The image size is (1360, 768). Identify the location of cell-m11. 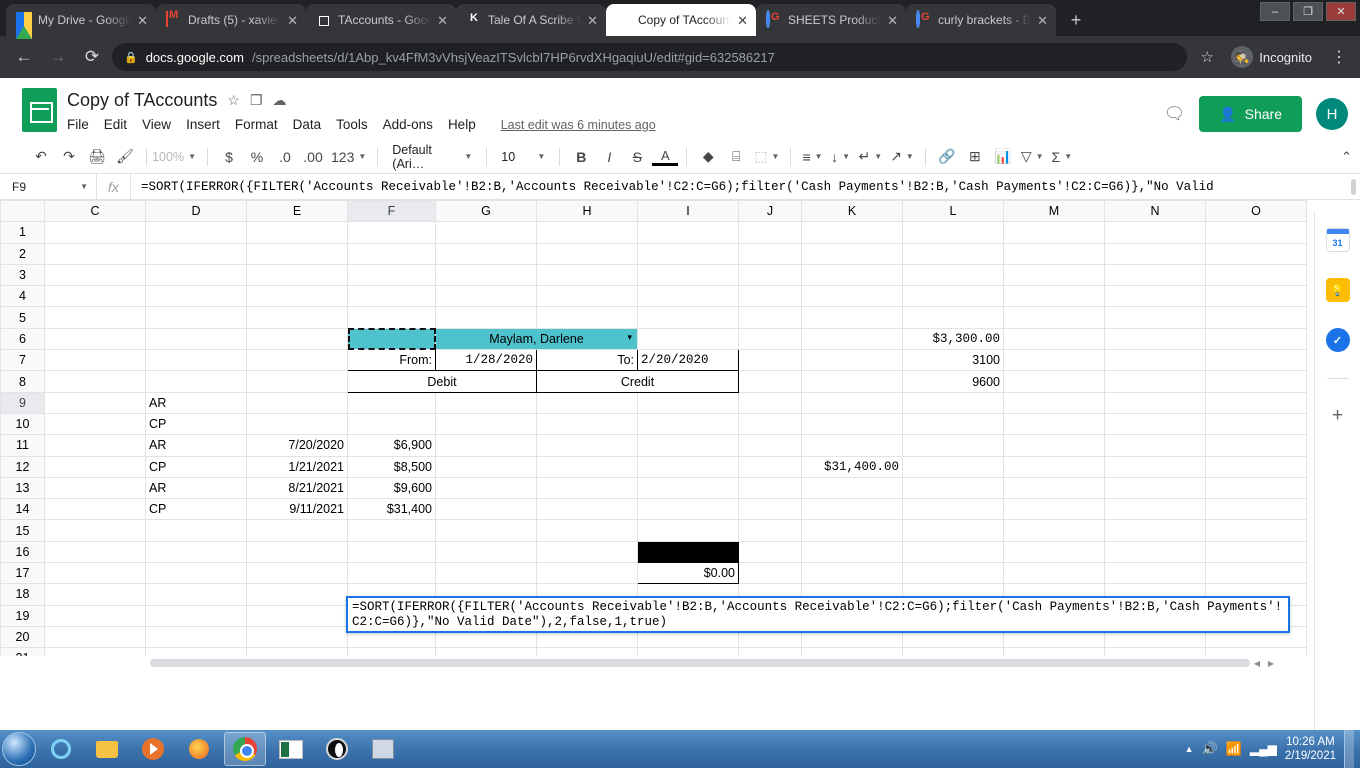
(1054, 445).